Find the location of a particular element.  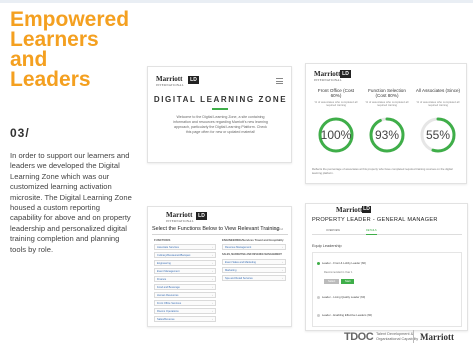

completion-value: 55% is located at coordinates (438, 135).